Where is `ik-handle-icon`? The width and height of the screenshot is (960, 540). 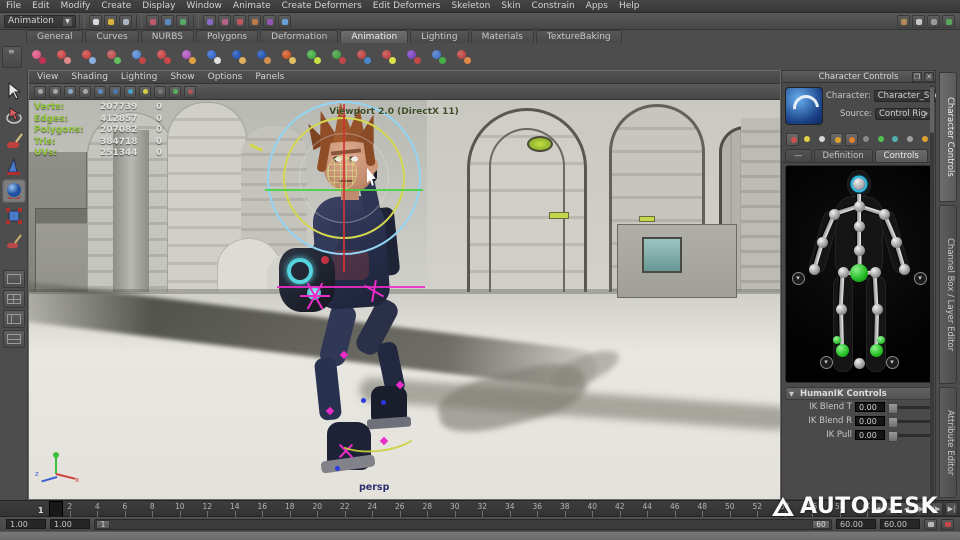 ik-handle-icon is located at coordinates (89, 57).